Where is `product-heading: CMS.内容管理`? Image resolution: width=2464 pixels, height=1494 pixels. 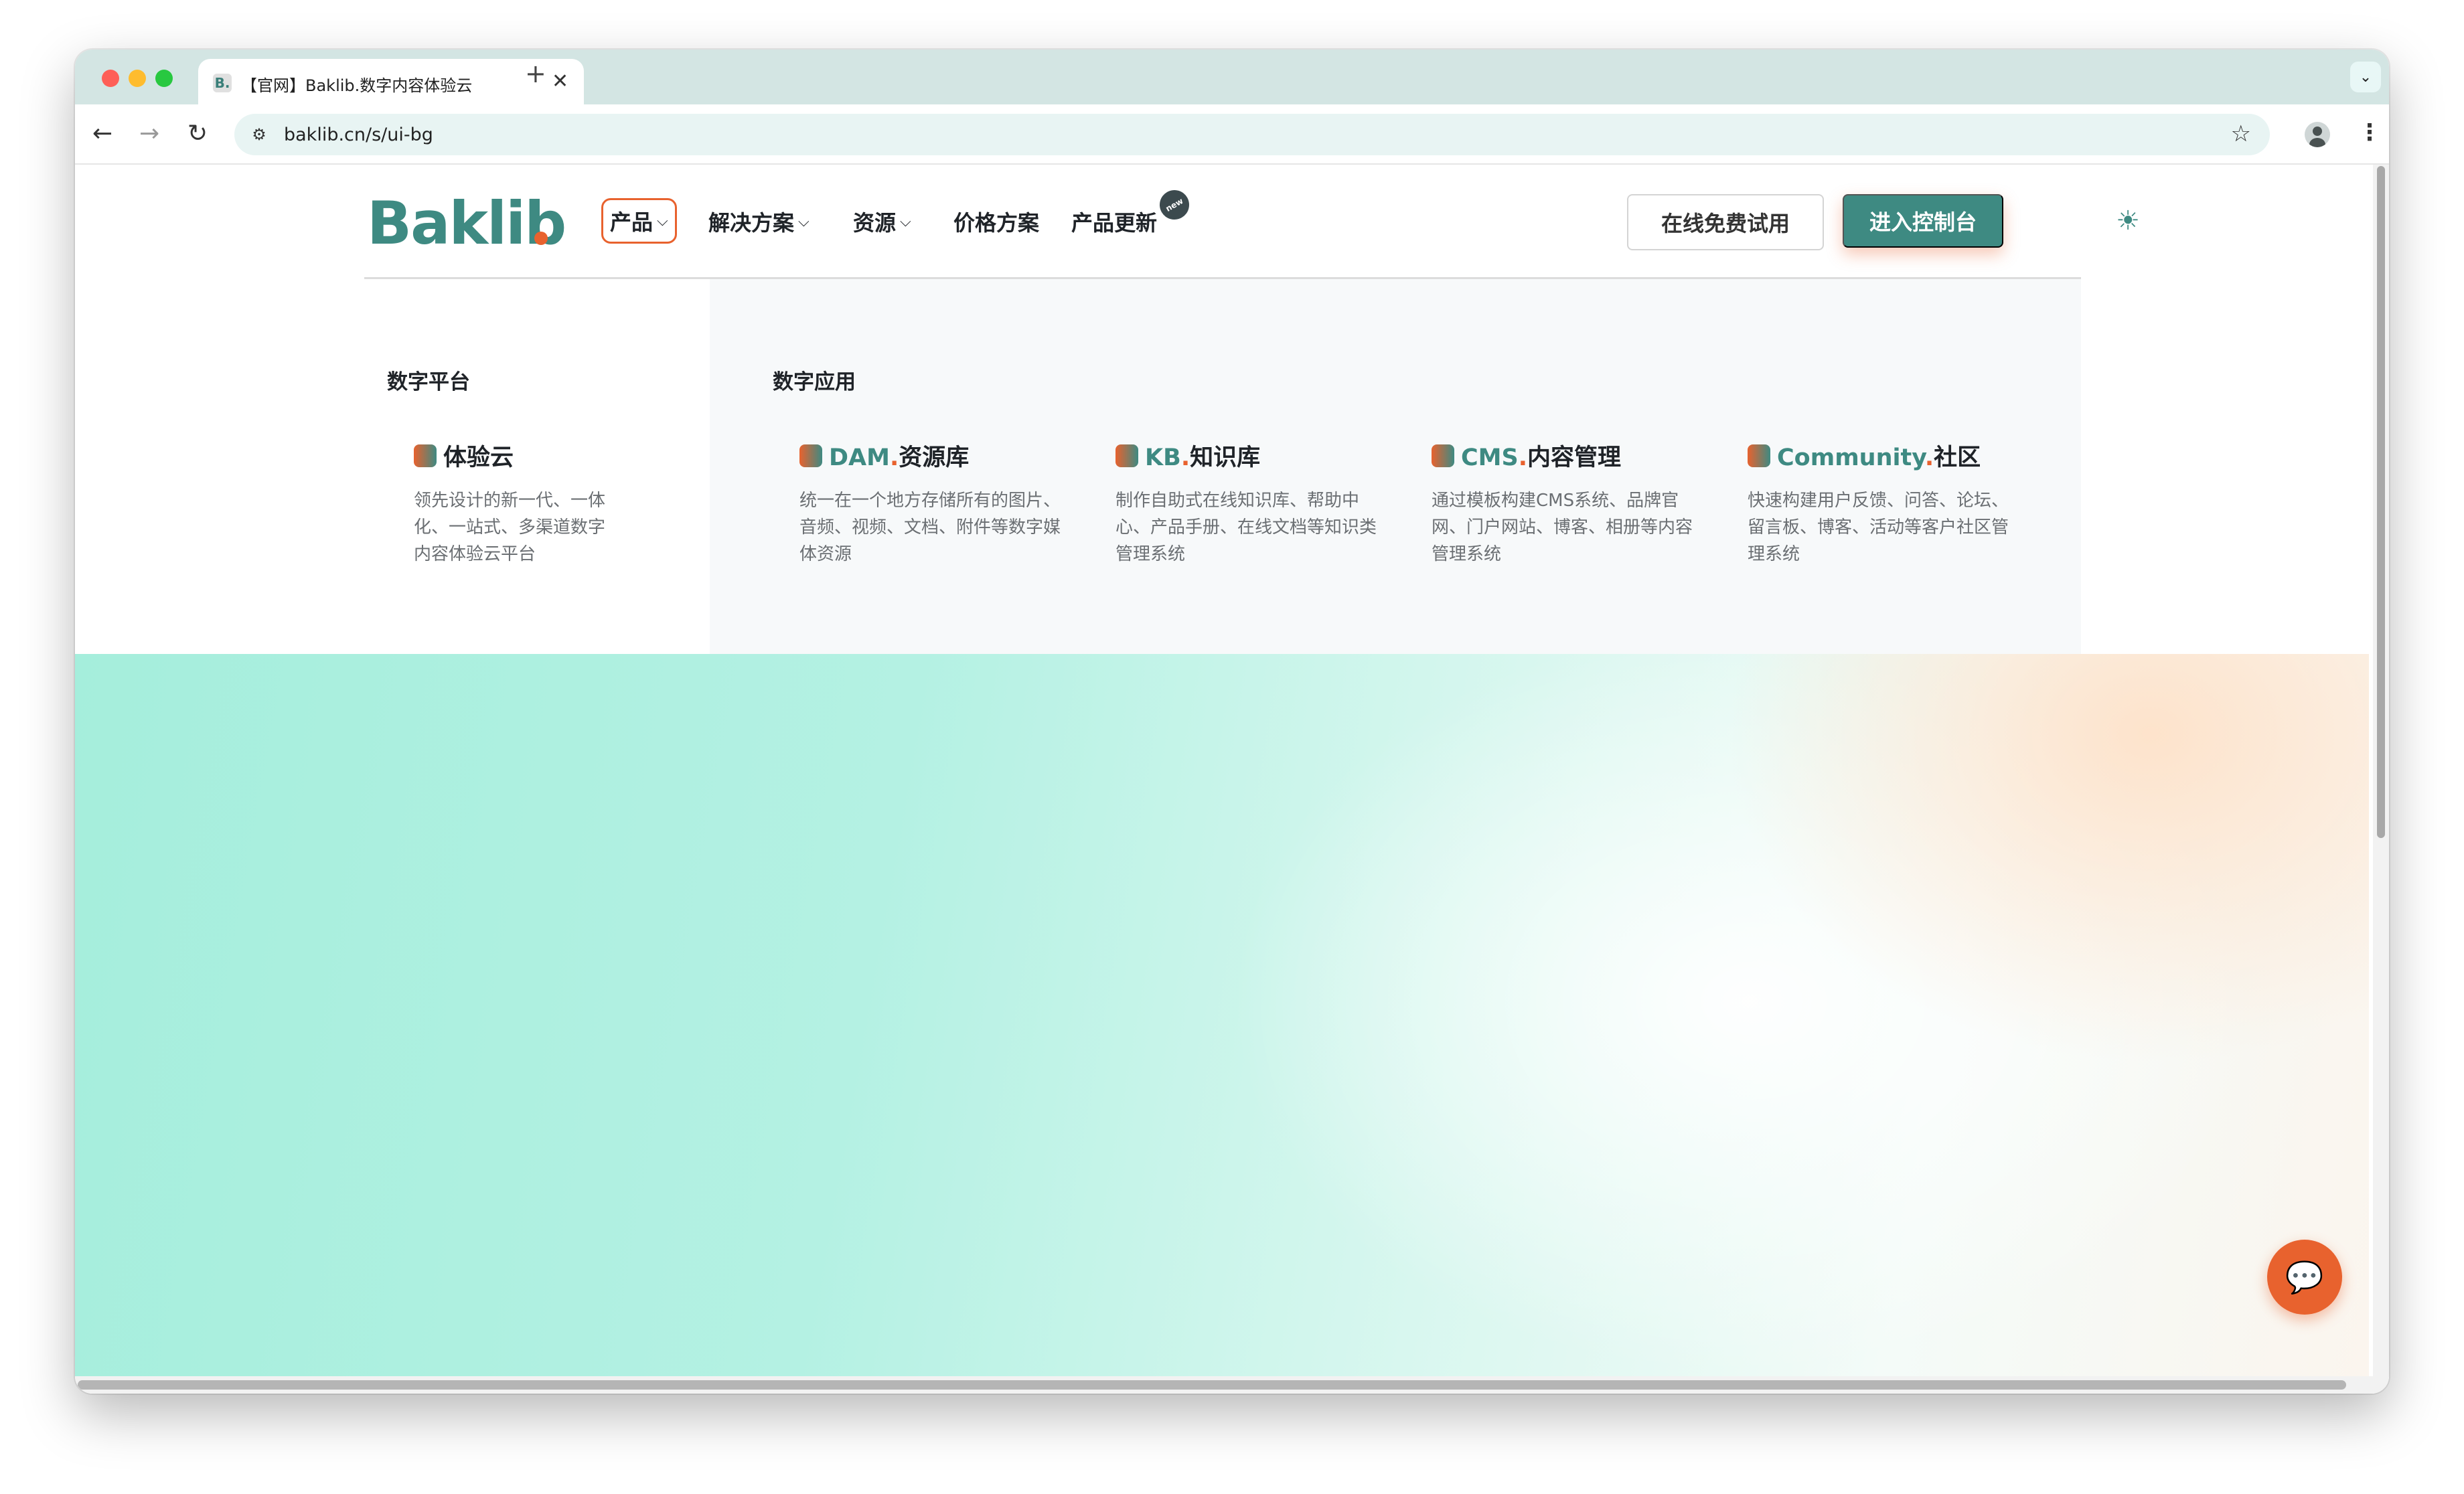
product-heading: CMS.内容管理 is located at coordinates (1565, 455).